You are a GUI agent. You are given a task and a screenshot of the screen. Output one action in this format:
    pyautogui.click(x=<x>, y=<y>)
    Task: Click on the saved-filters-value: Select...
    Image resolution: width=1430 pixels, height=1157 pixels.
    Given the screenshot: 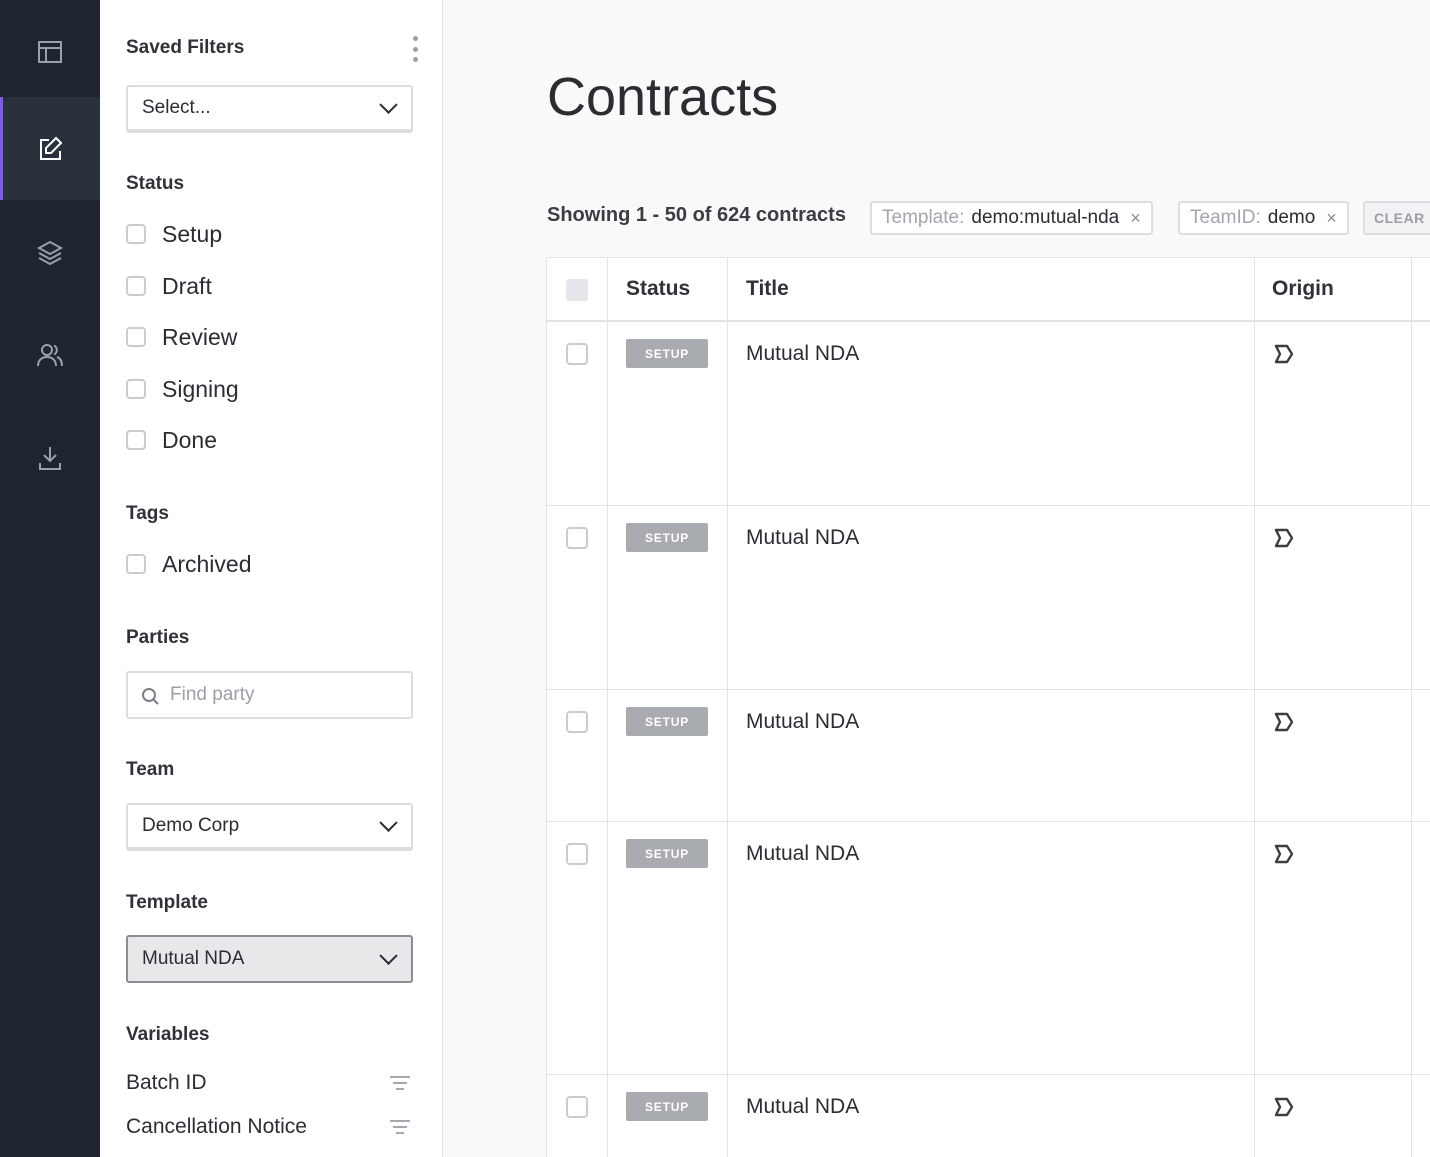 What is the action you would take?
    pyautogui.click(x=176, y=107)
    